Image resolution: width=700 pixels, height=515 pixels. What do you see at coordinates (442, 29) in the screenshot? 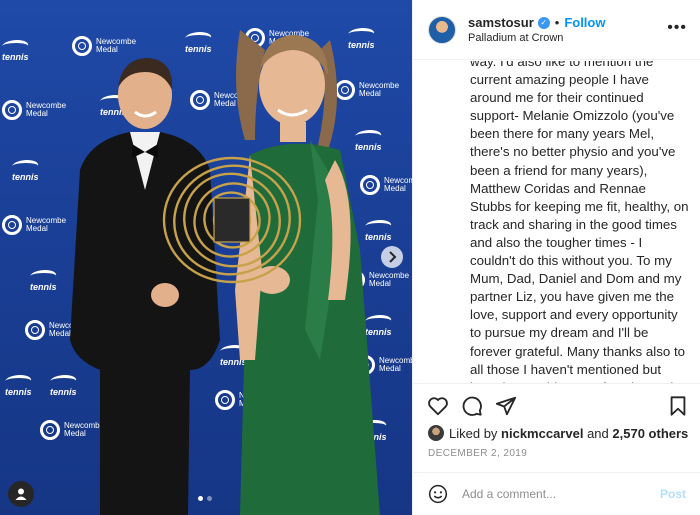
I see `avatar` at bounding box center [442, 29].